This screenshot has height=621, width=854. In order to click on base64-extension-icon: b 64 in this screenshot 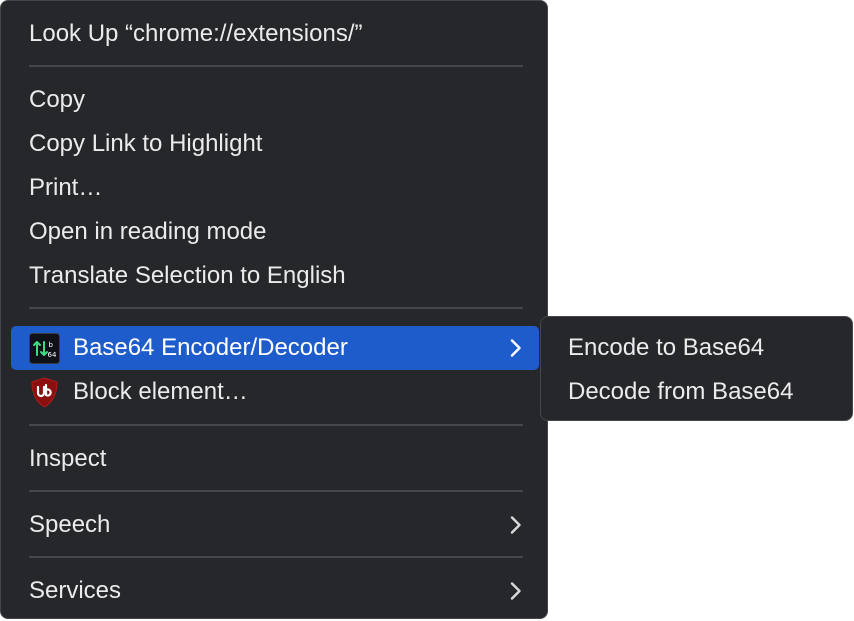, I will do `click(44, 348)`.